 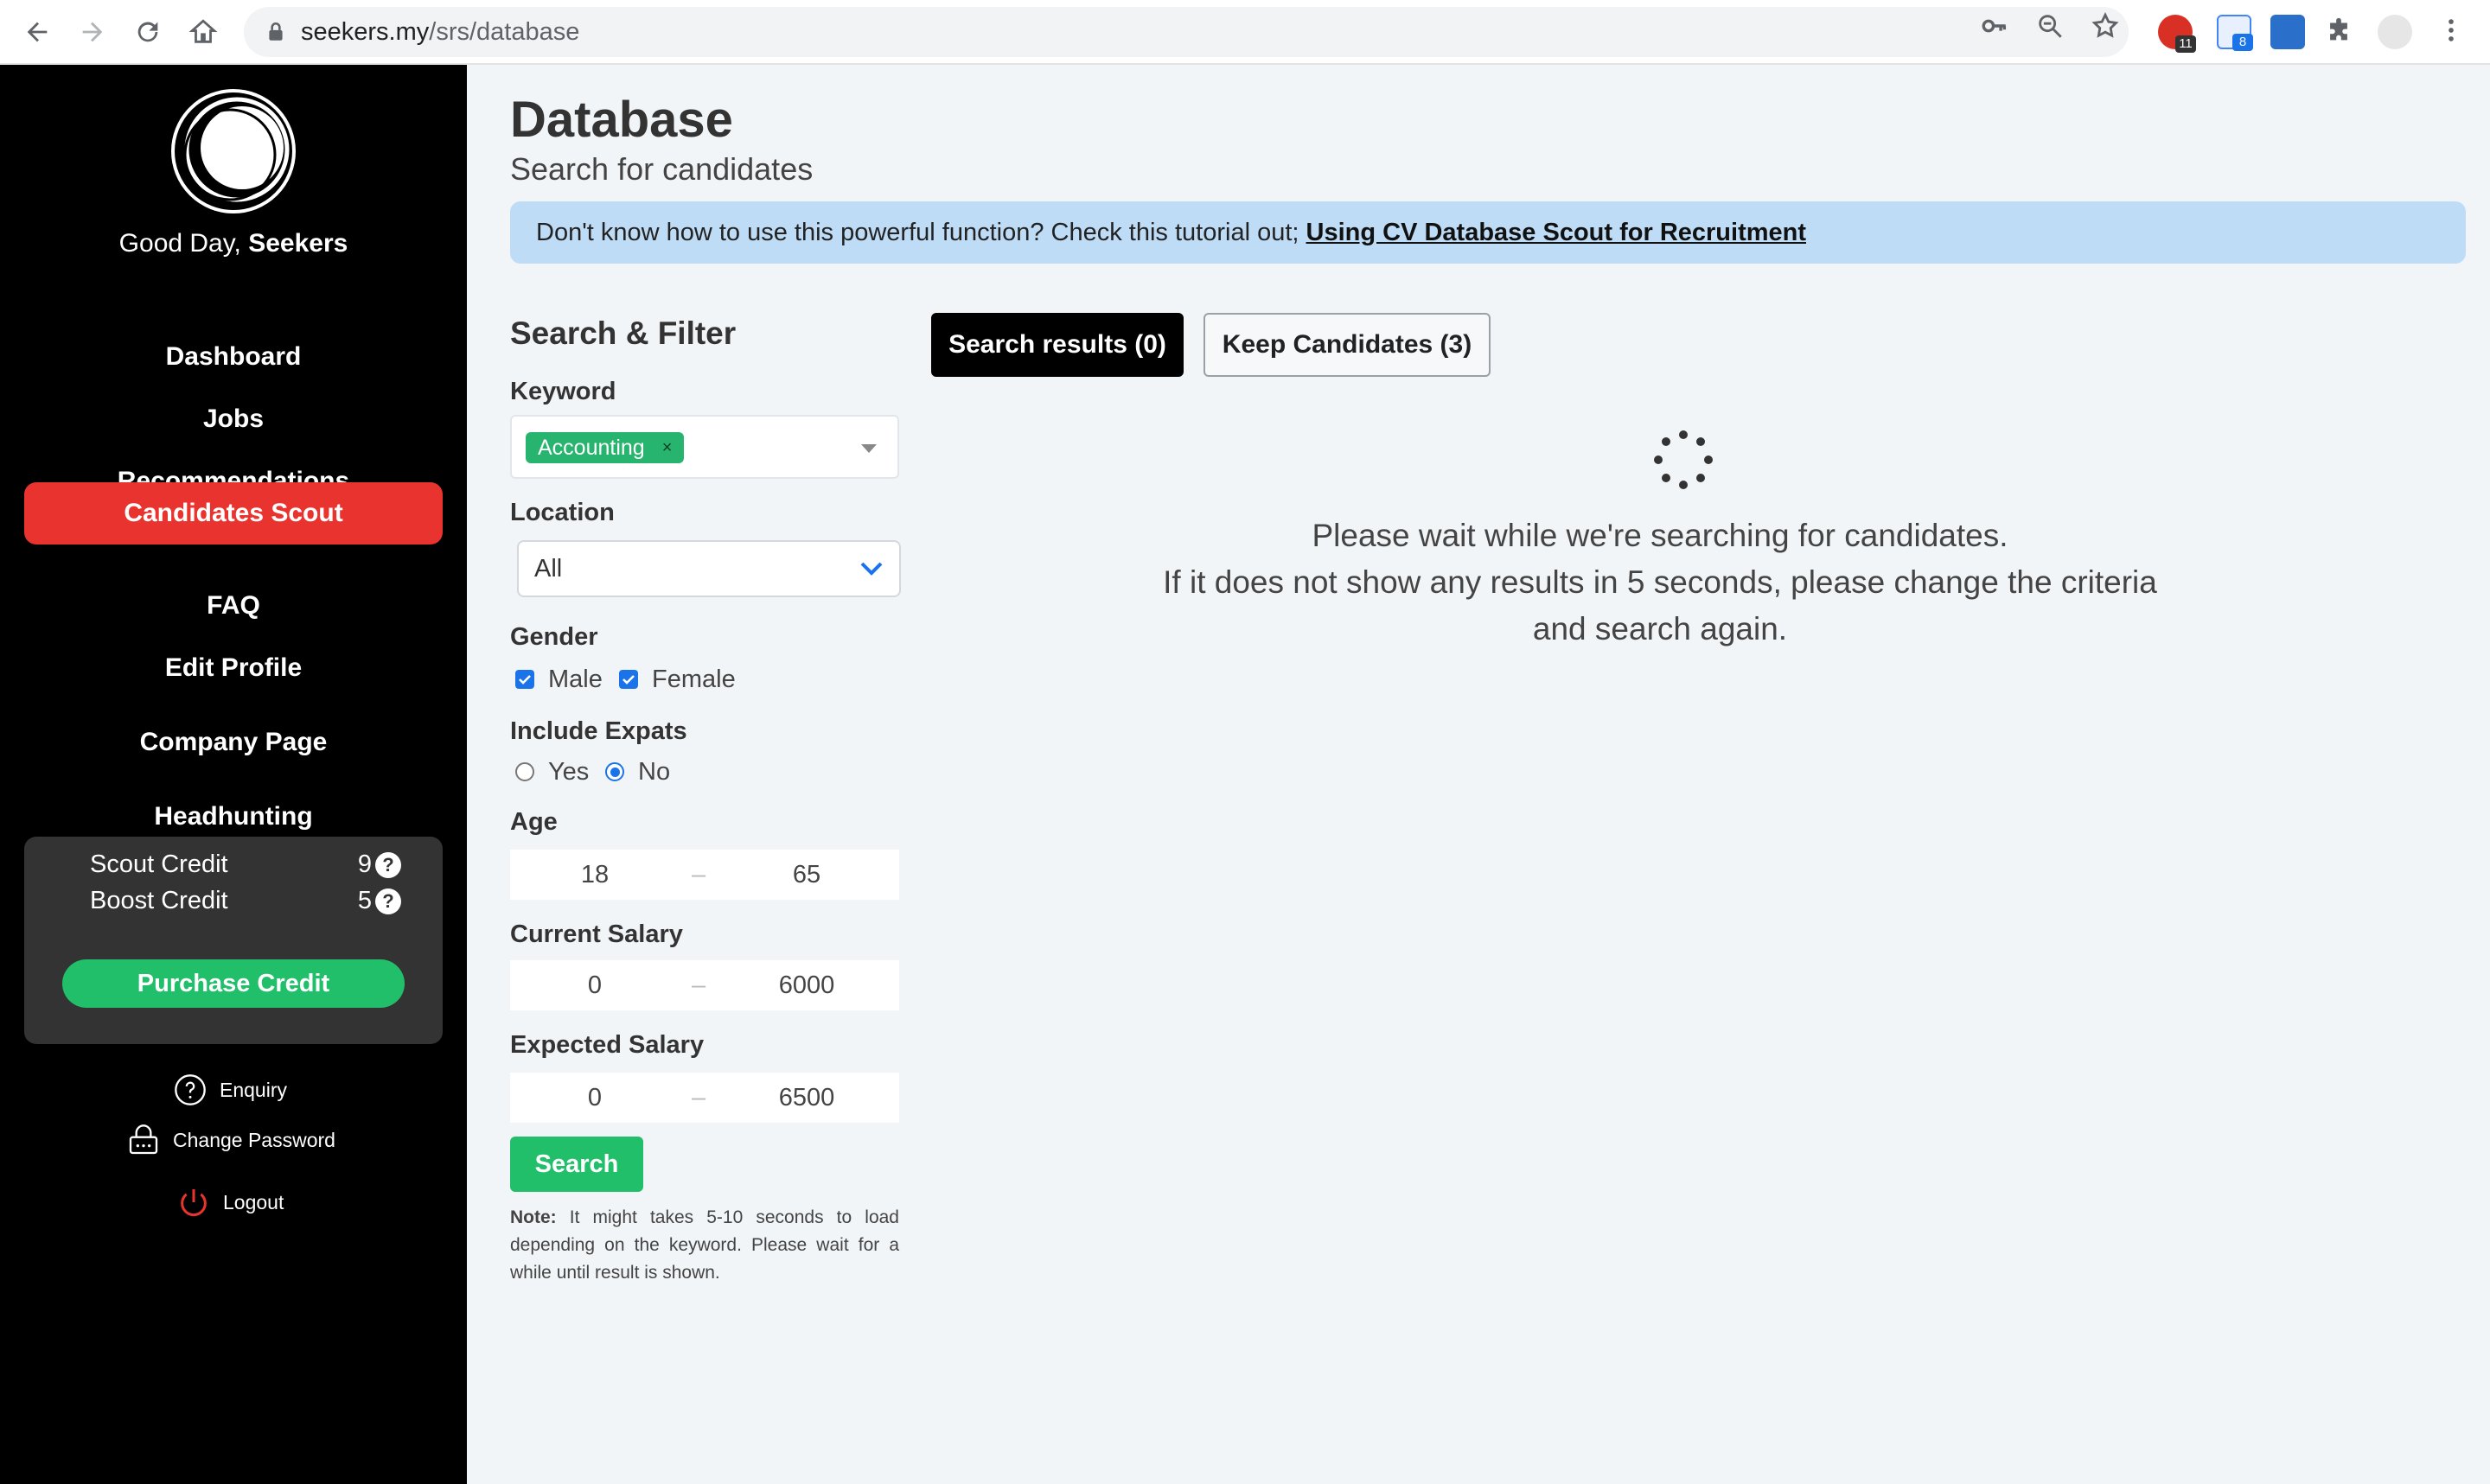 I want to click on age-min-input: 18, so click(x=595, y=875).